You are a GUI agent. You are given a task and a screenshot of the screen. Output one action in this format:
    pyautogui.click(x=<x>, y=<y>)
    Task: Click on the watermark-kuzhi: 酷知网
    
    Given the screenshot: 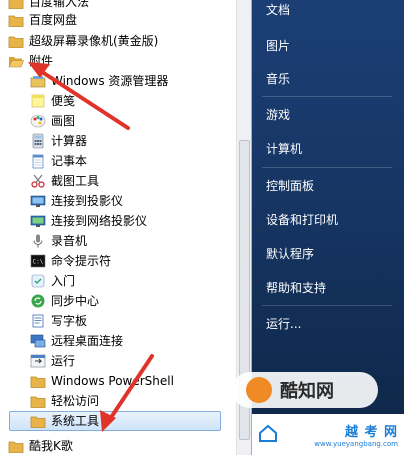 What is the action you would take?
    pyautogui.click(x=305, y=390)
    